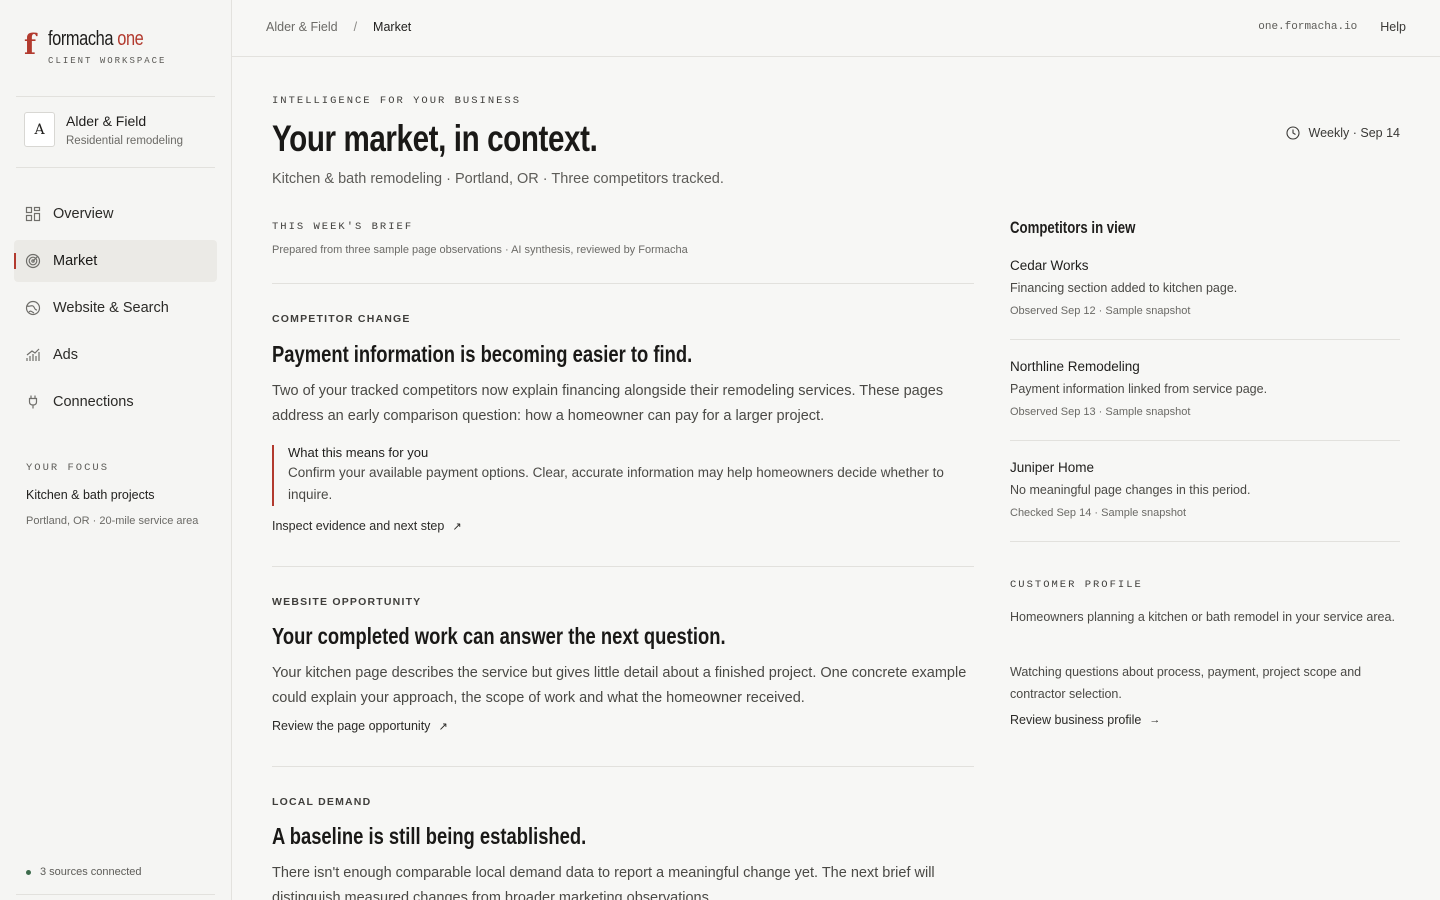 This screenshot has height=900, width=1440. Describe the element at coordinates (112, 521) in the screenshot. I see `focus-subtitle: Portland, OR · 20-mile service area` at that location.